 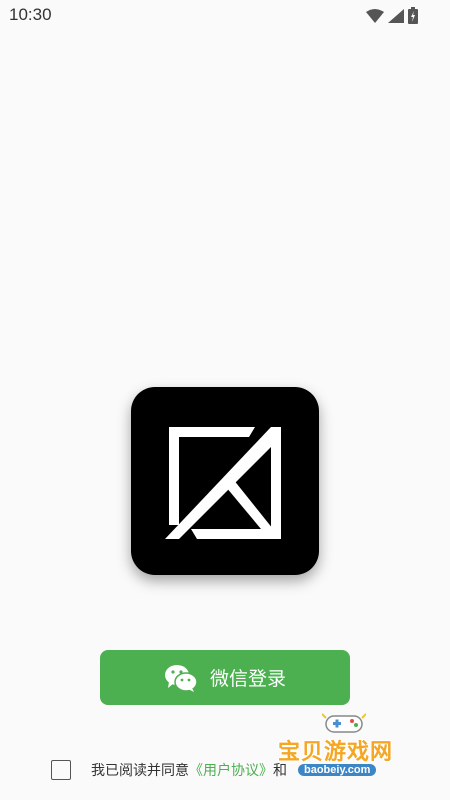 I want to click on watermark: 宝贝游戏网 baobeiy.com, so click(x=345, y=750).